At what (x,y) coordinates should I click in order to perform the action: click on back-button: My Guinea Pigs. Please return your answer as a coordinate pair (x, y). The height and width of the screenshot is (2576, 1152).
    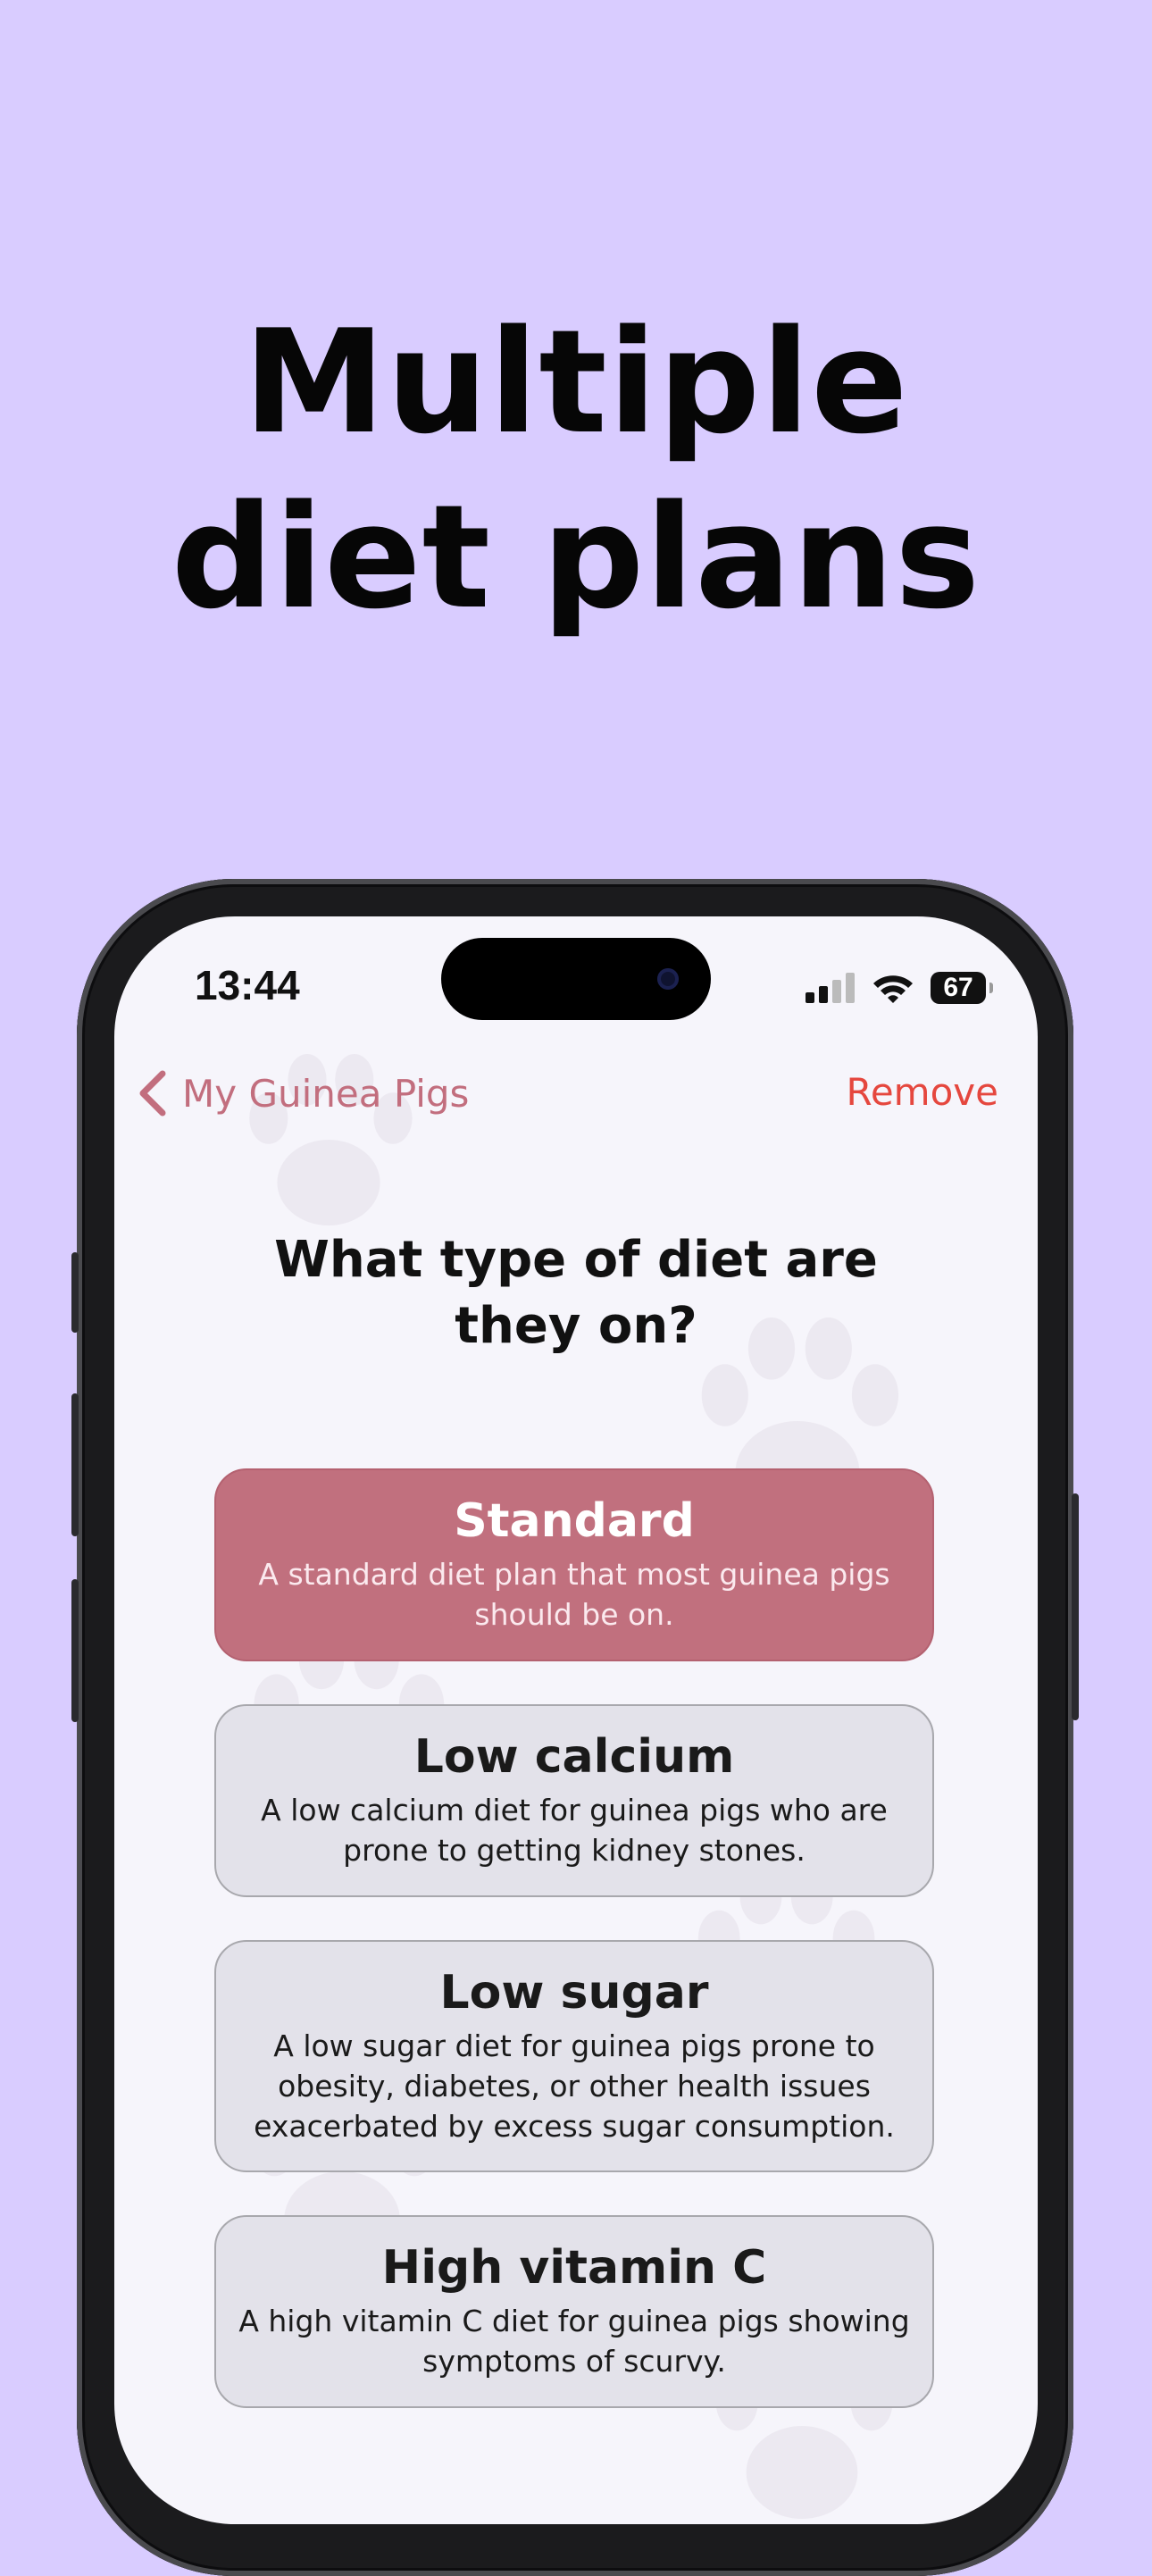
    Looking at the image, I should click on (302, 1093).